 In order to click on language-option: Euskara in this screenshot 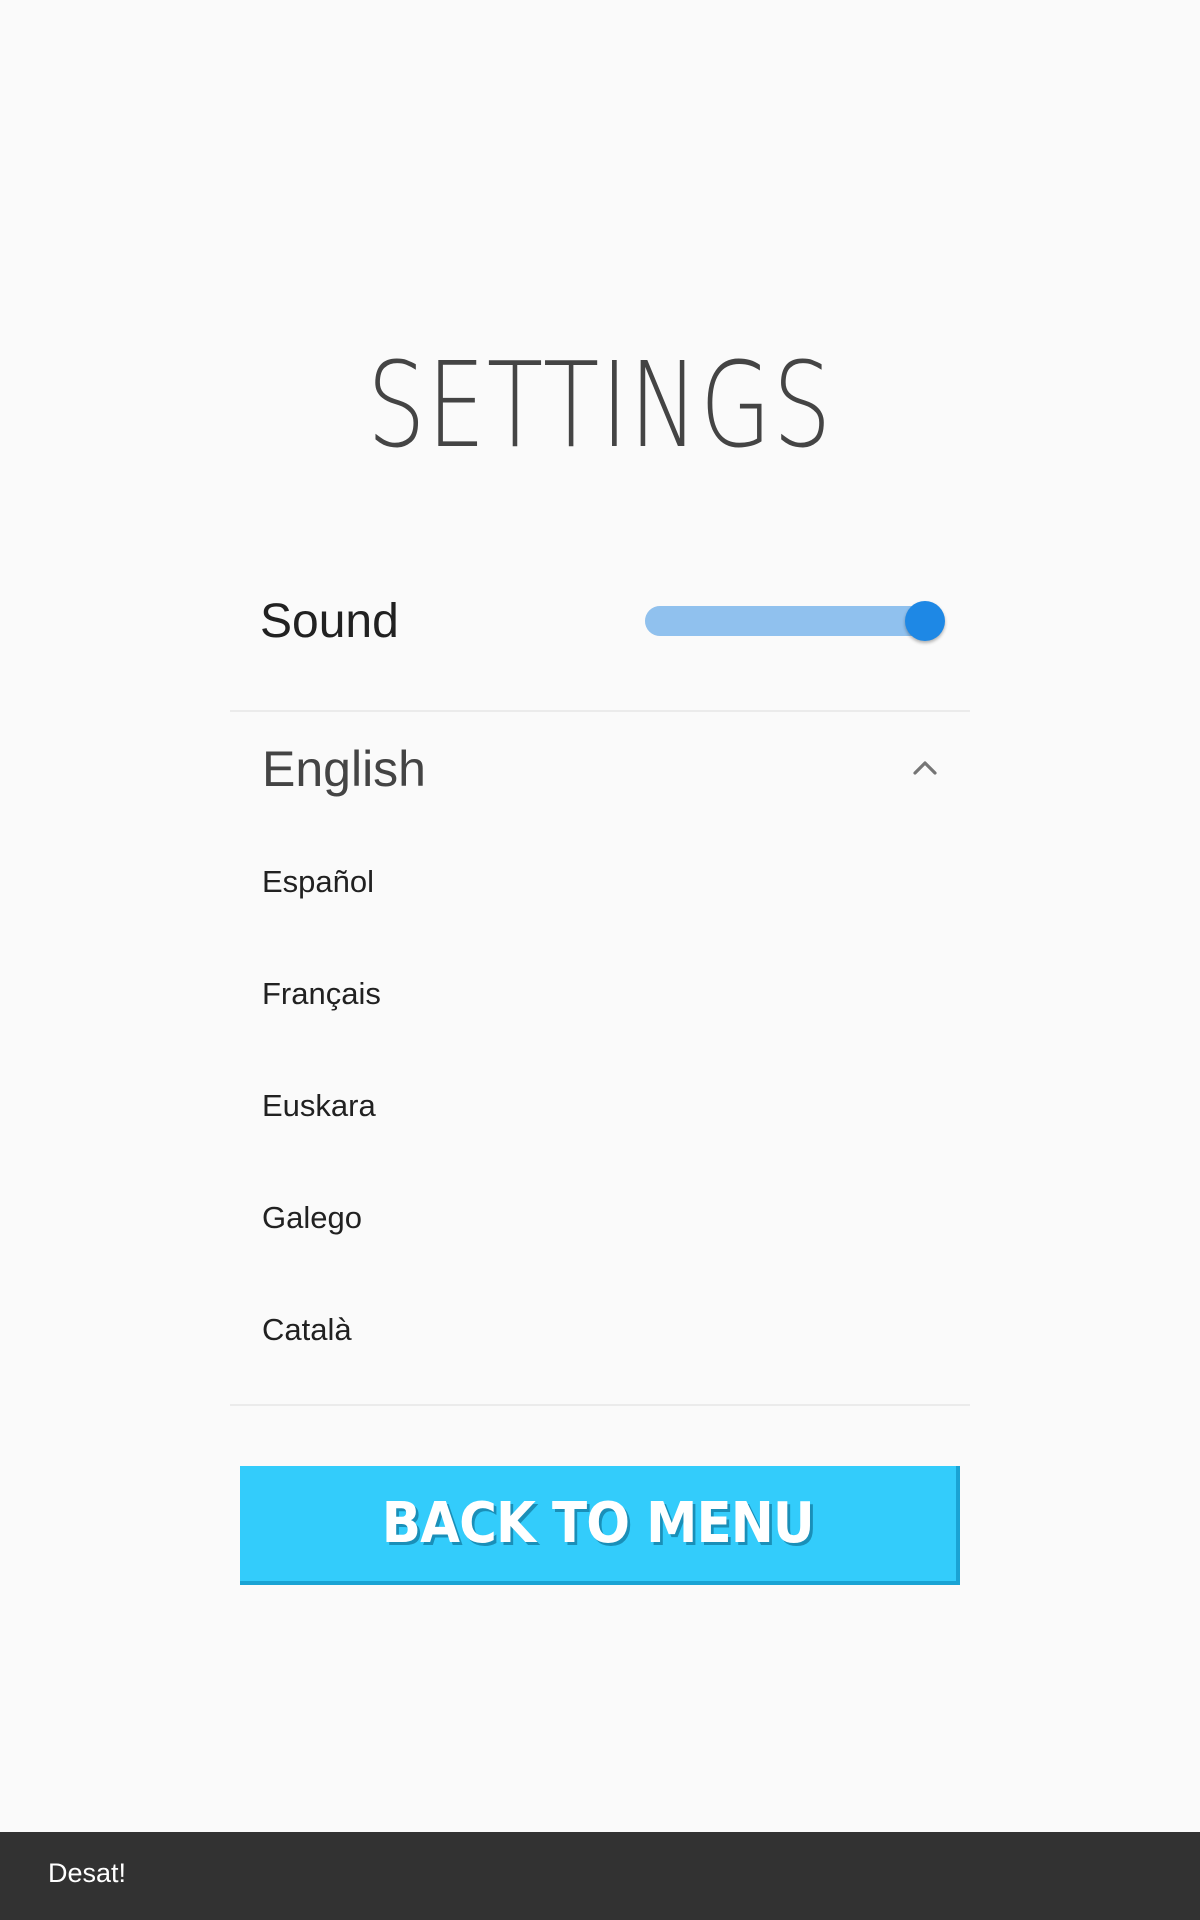, I will do `click(600, 1106)`.